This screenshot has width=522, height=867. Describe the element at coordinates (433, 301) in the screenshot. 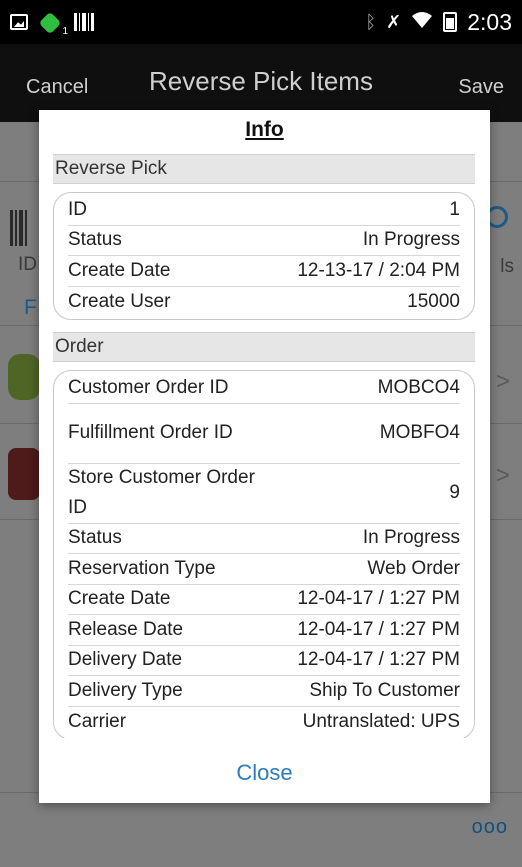

I see `row-value: 15000` at that location.